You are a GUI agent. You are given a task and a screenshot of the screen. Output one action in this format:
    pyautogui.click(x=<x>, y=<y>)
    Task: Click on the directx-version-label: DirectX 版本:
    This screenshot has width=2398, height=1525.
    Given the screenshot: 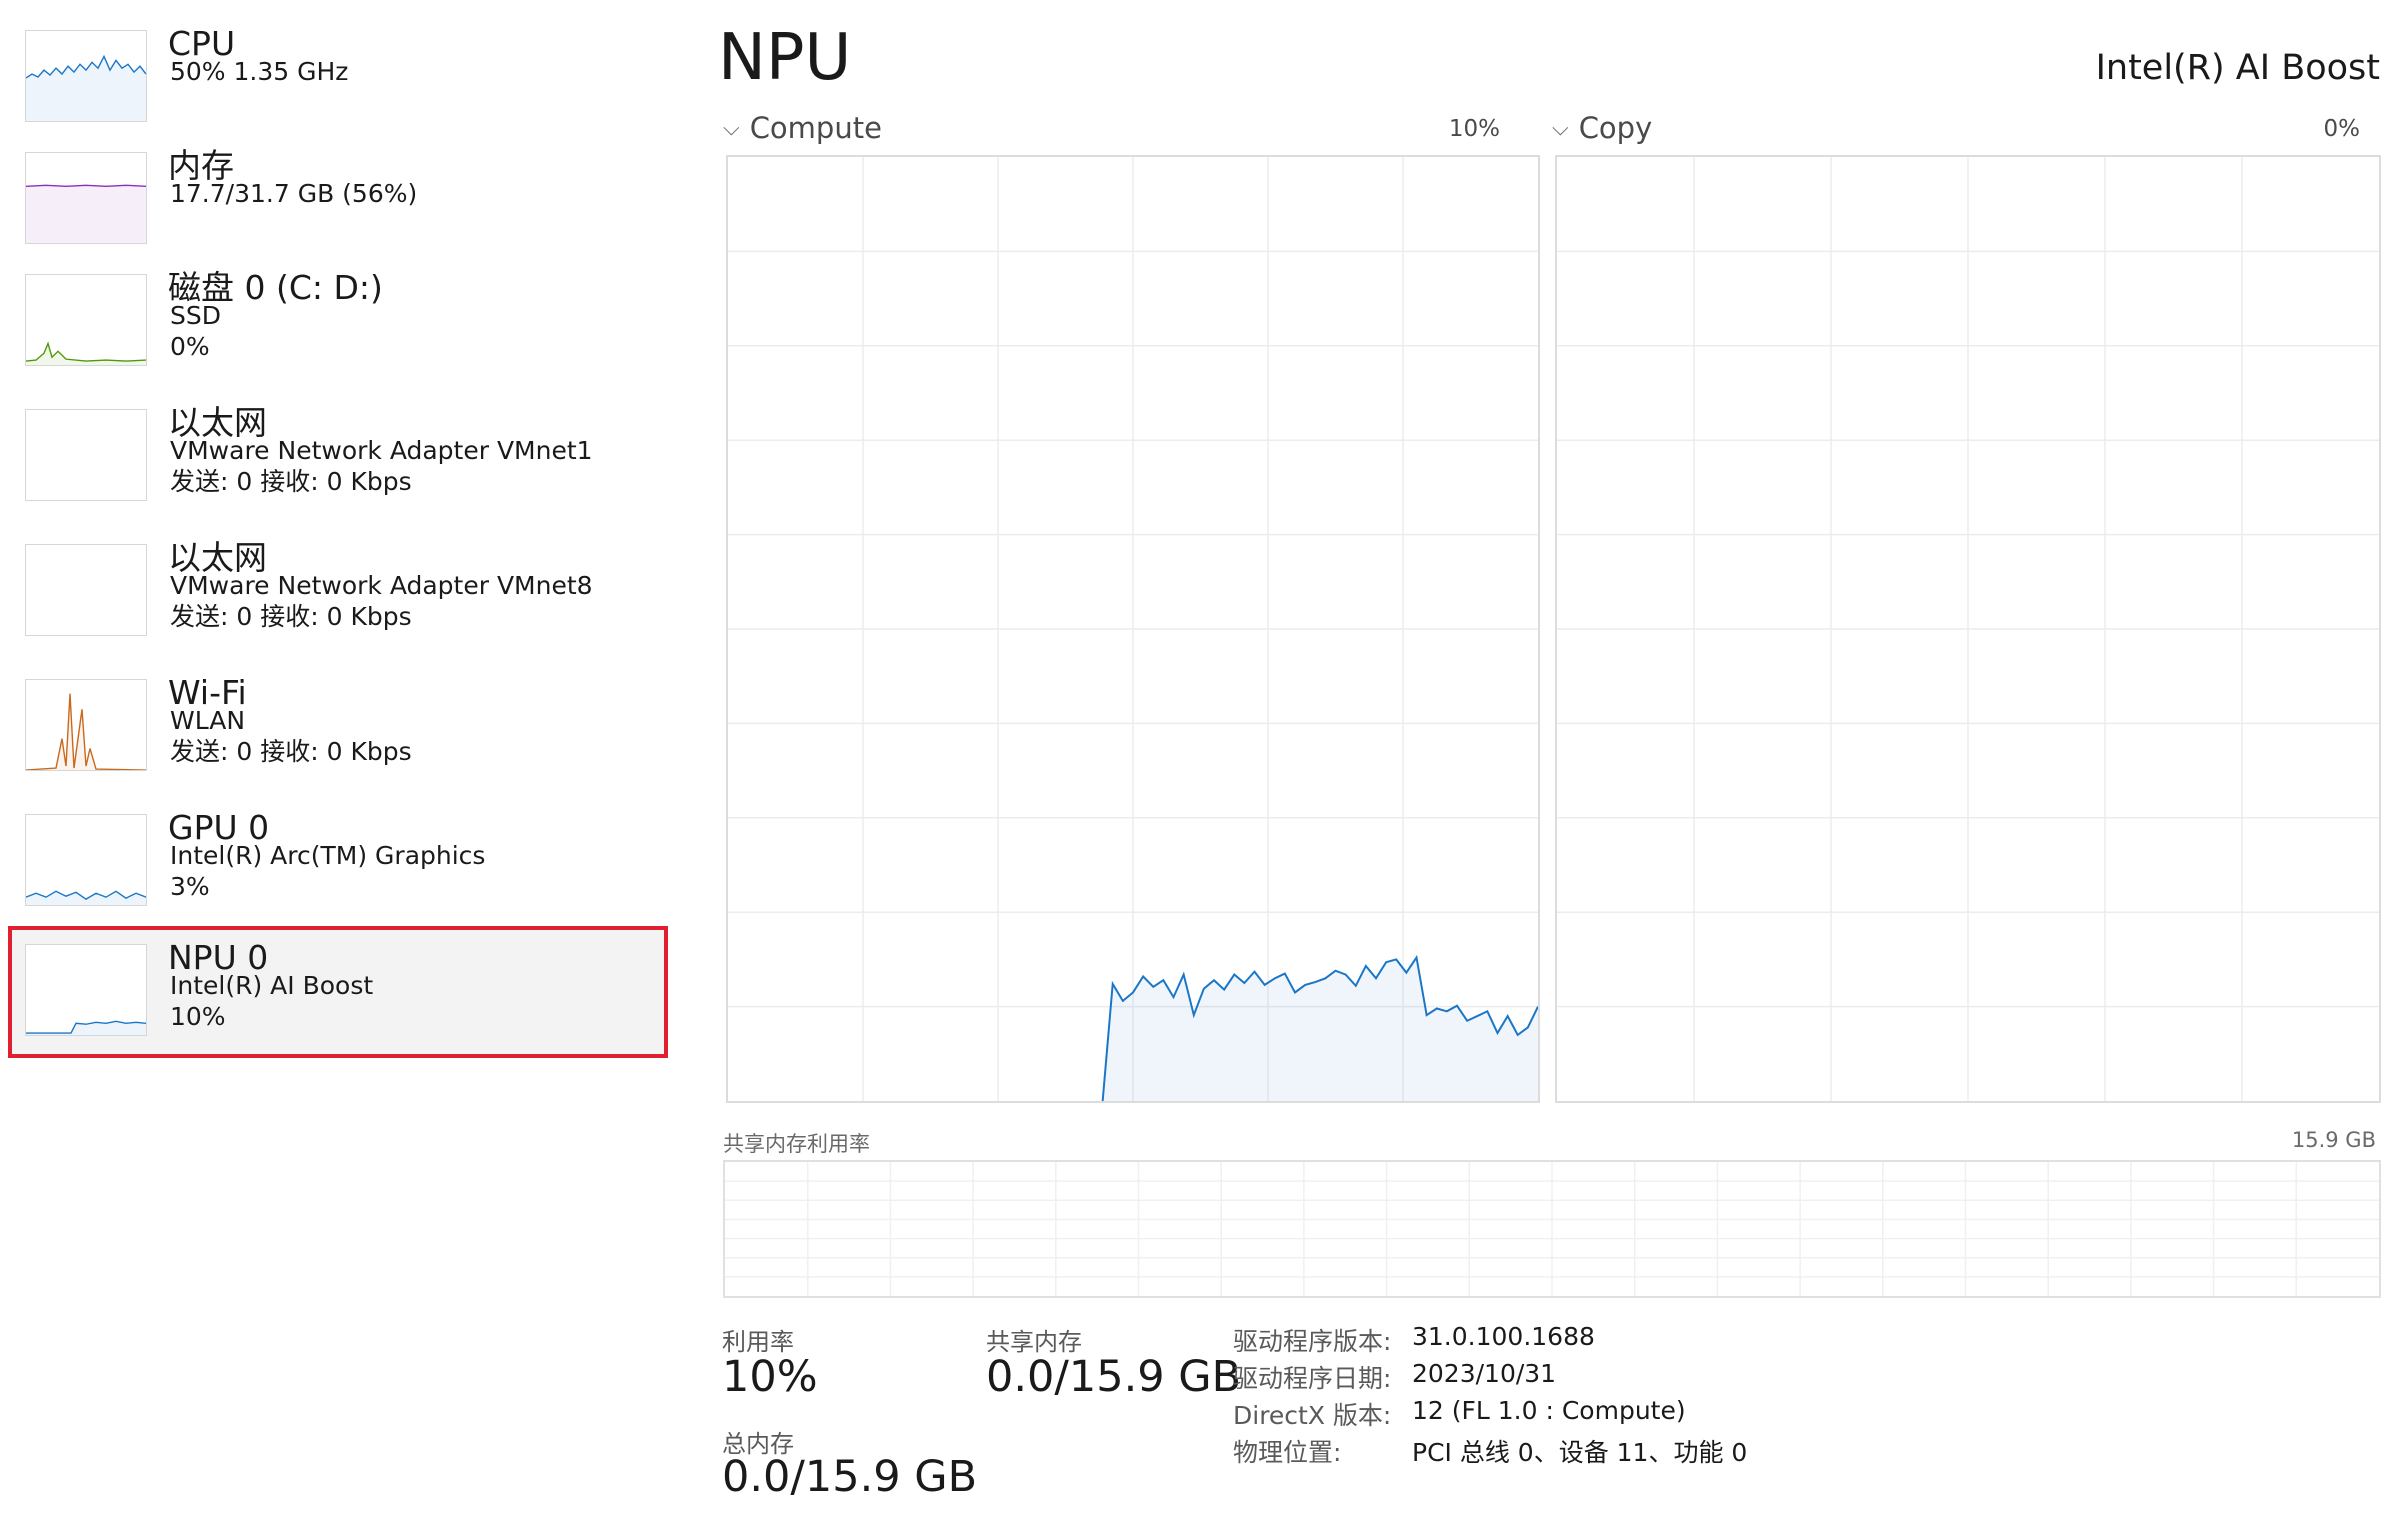 What is the action you would take?
    pyautogui.click(x=1312, y=1415)
    